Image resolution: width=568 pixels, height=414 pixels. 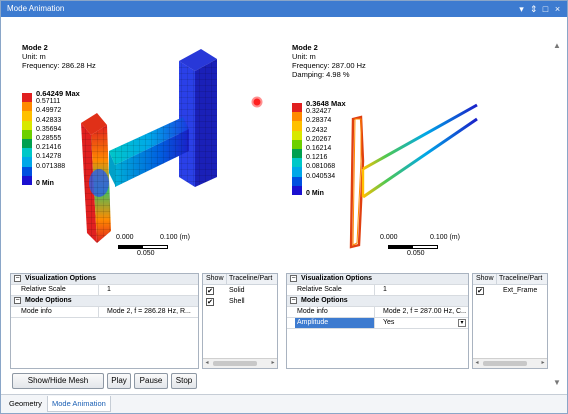 I want to click on left-legend-min: 0 Min, so click(x=45, y=183).